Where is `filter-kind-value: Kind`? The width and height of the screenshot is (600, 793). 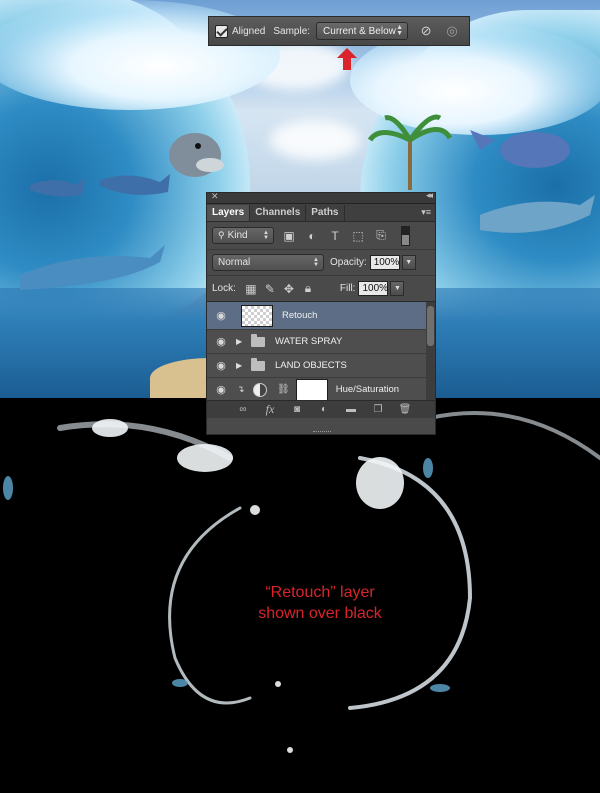
filter-kind-value: Kind is located at coordinates (237, 235).